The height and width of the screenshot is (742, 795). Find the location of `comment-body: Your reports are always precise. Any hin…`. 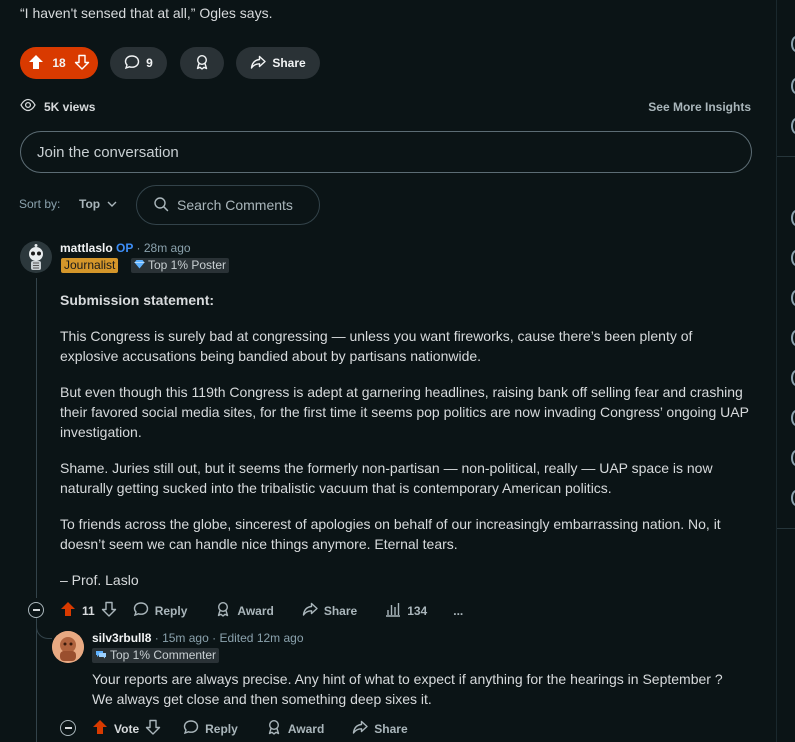

comment-body: Your reports are always precise. Any hin… is located at coordinates (407, 689).